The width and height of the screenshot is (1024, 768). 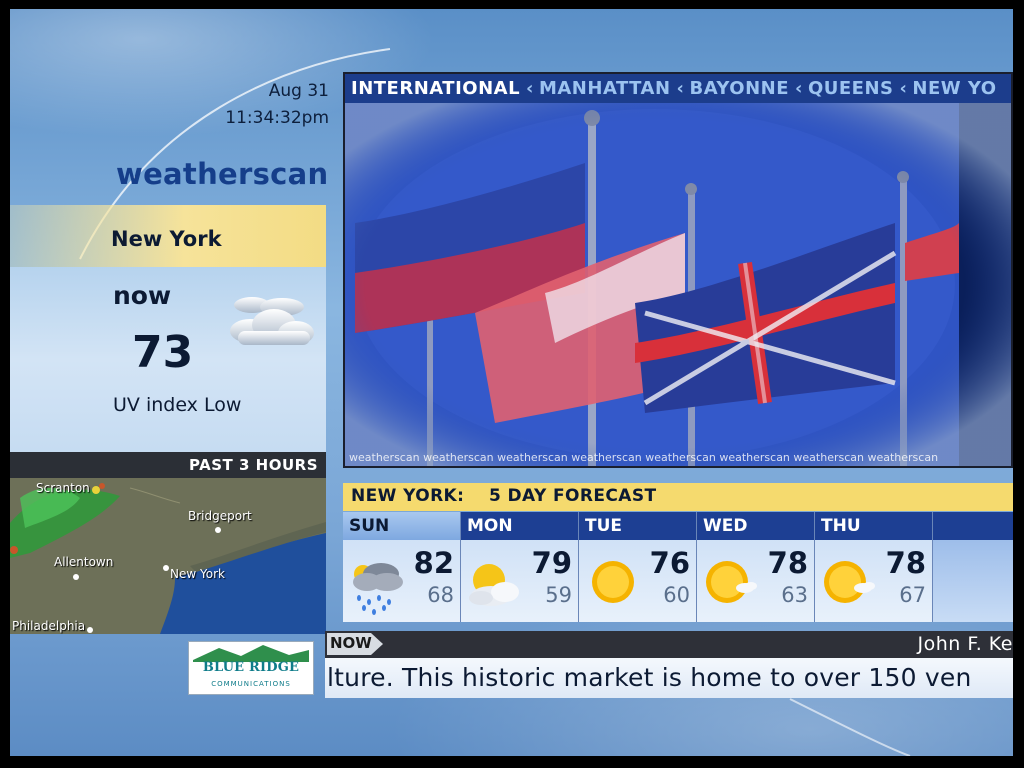 What do you see at coordinates (637, 526) in the screenshot?
I see `forecast-day-name: TUE` at bounding box center [637, 526].